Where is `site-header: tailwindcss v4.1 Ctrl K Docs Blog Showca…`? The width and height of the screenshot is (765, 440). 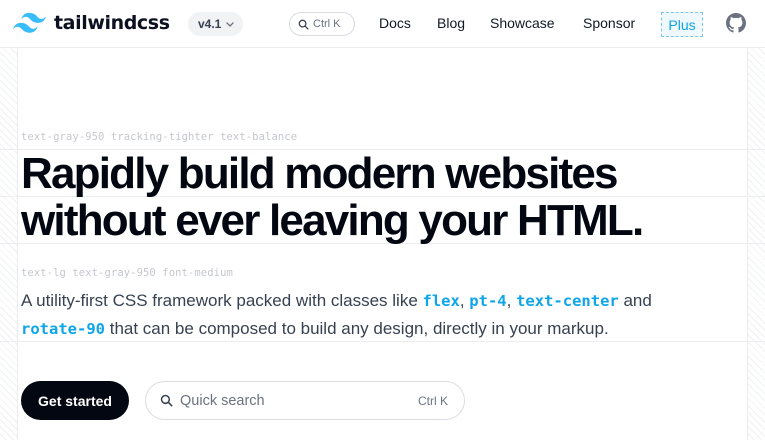
site-header: tailwindcss v4.1 Ctrl K Docs Blog Showca… is located at coordinates (382, 24).